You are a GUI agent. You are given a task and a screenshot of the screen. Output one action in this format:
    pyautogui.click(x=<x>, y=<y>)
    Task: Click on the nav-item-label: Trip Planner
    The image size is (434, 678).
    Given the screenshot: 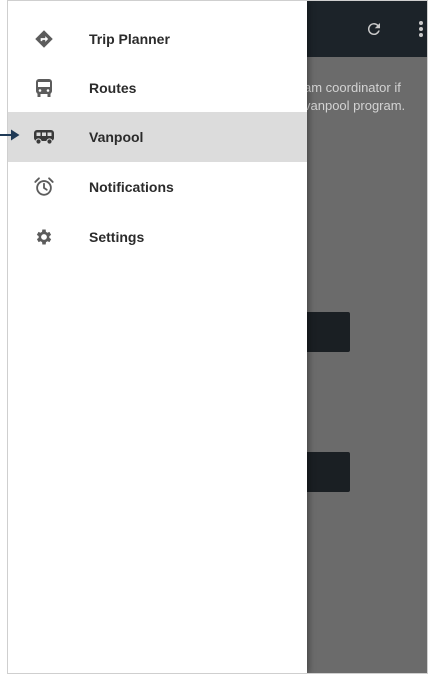 What is the action you would take?
    pyautogui.click(x=129, y=39)
    